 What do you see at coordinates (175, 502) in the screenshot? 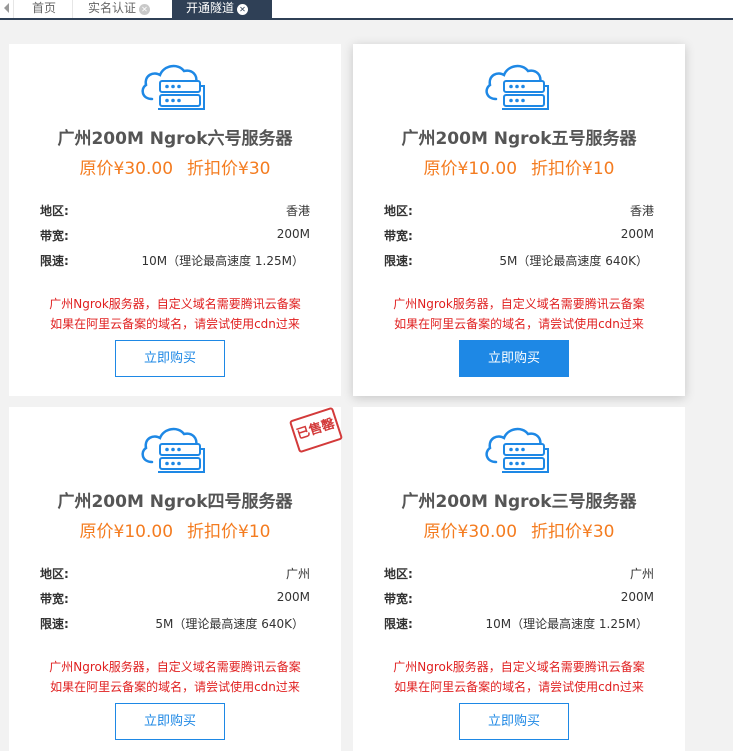
I see `server-title: 广州200M Ngrok四号服务器` at bounding box center [175, 502].